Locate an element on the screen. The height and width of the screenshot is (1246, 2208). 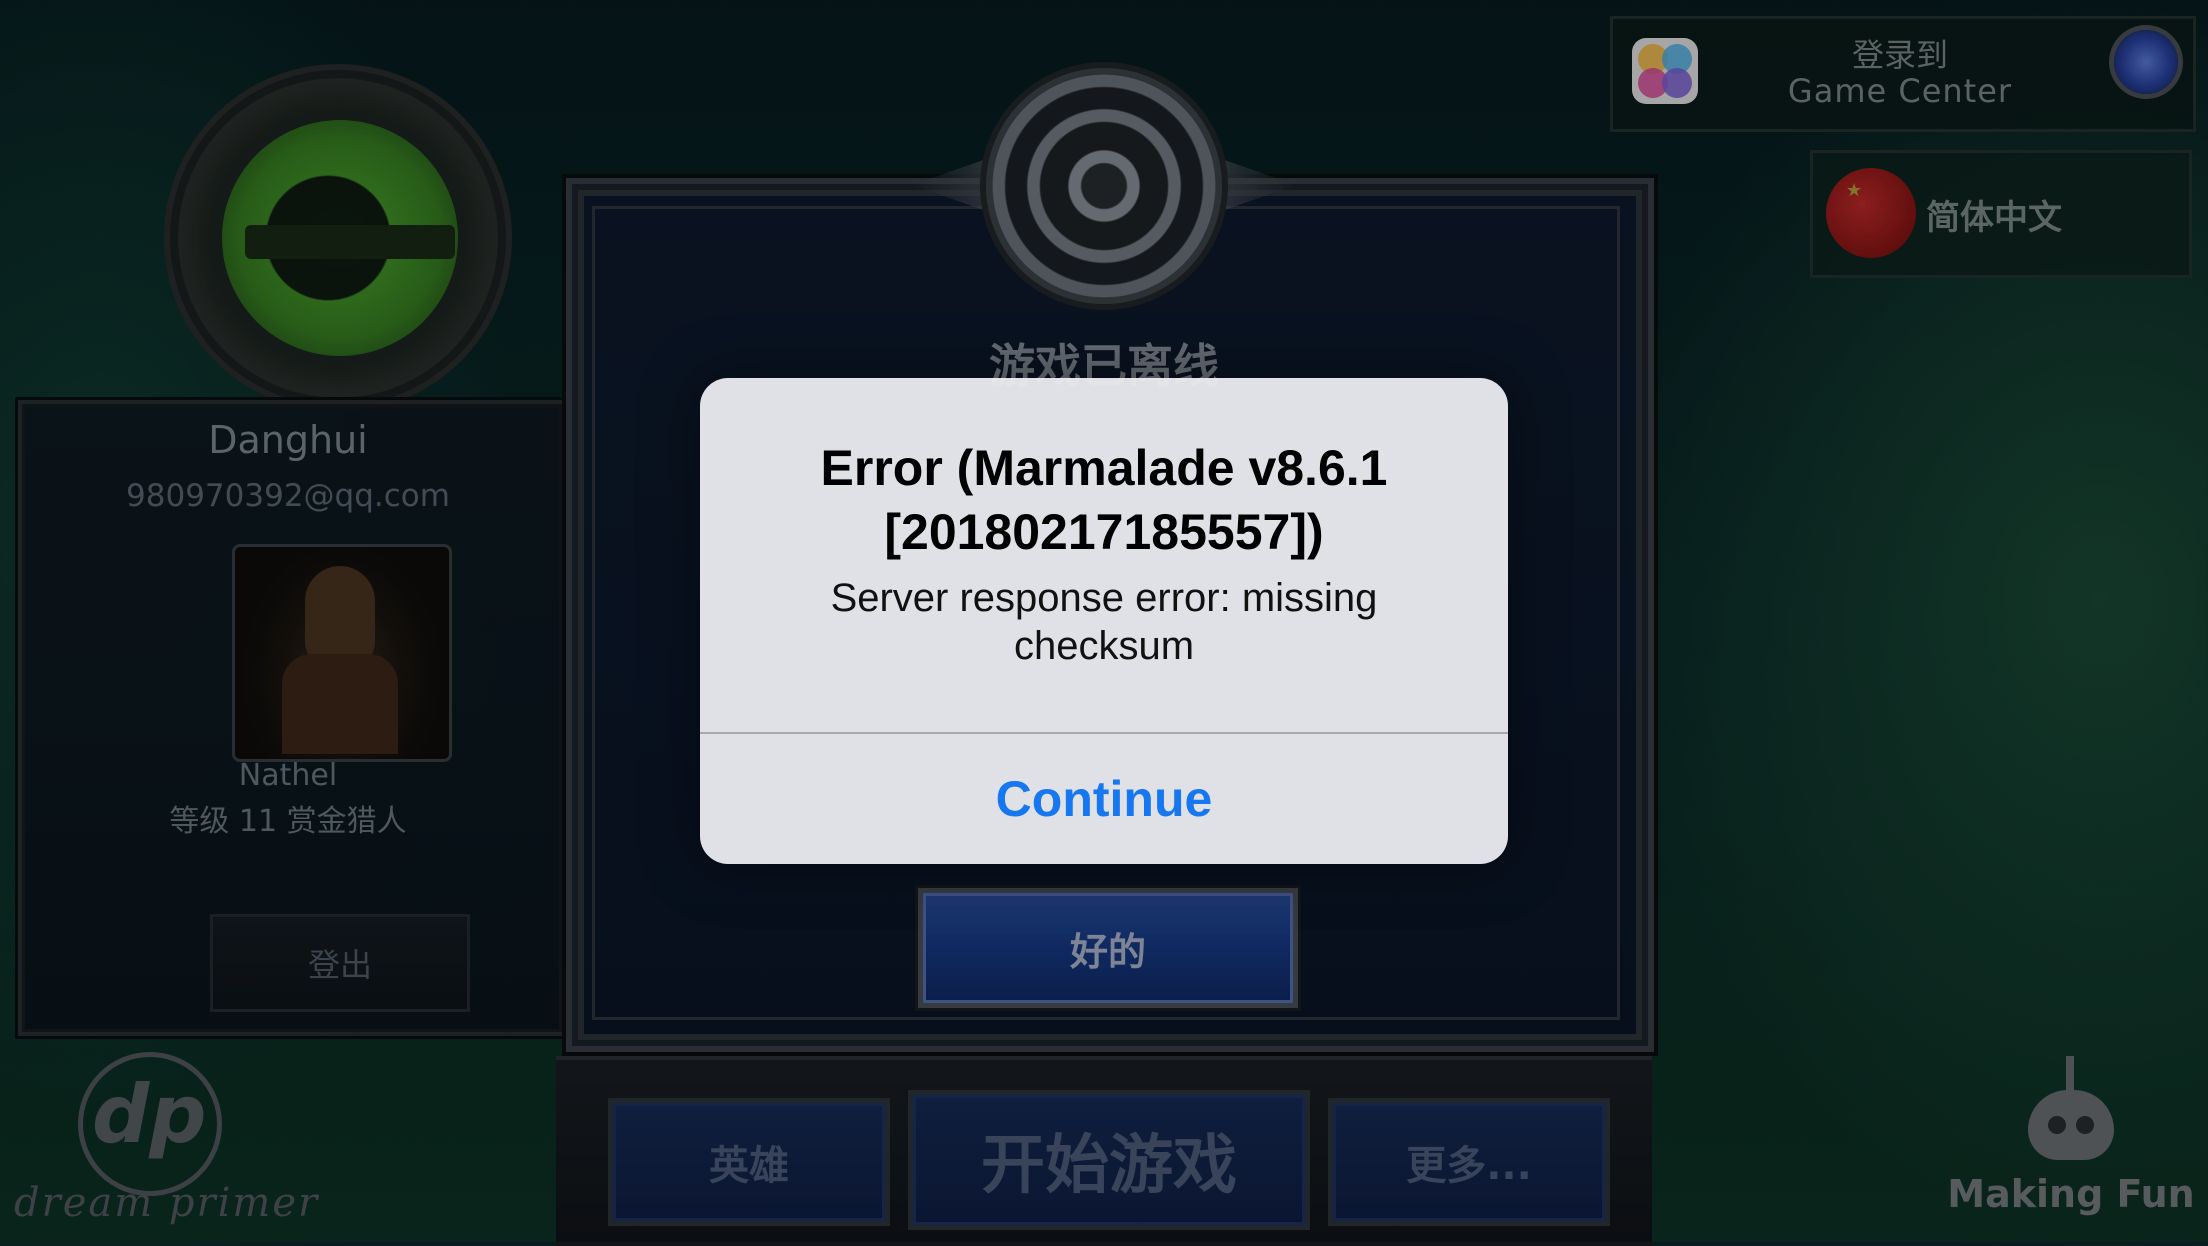
error-alert-message: Server response error: missing checksum is located at coordinates (1104, 622).